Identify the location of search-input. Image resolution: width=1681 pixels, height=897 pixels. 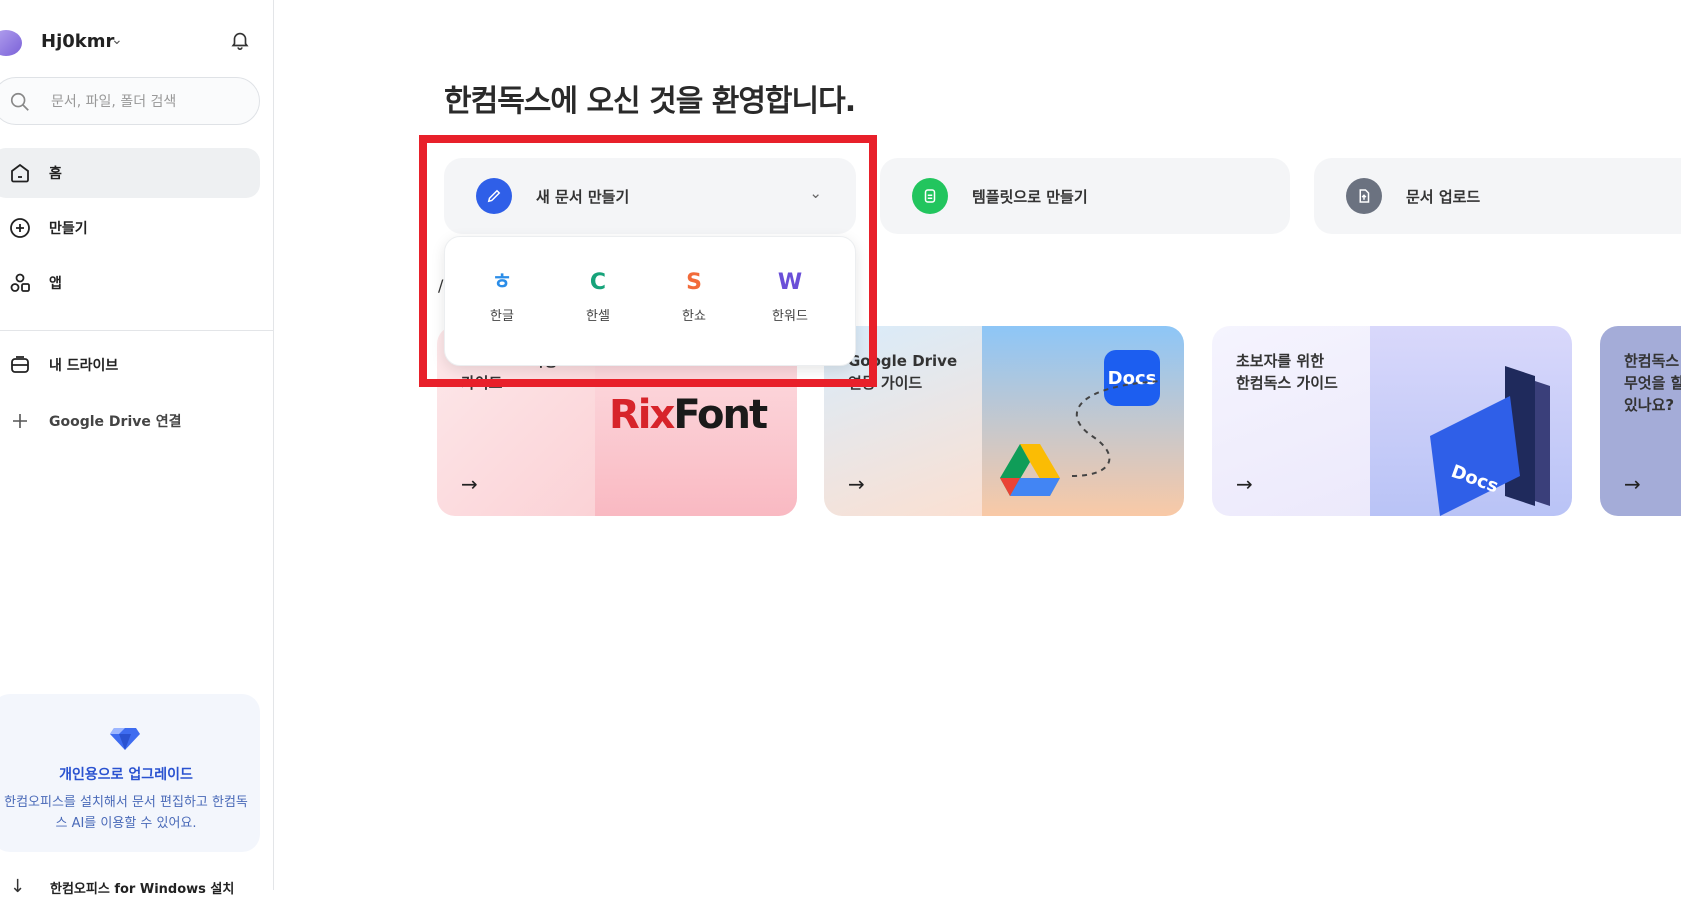
(151, 102).